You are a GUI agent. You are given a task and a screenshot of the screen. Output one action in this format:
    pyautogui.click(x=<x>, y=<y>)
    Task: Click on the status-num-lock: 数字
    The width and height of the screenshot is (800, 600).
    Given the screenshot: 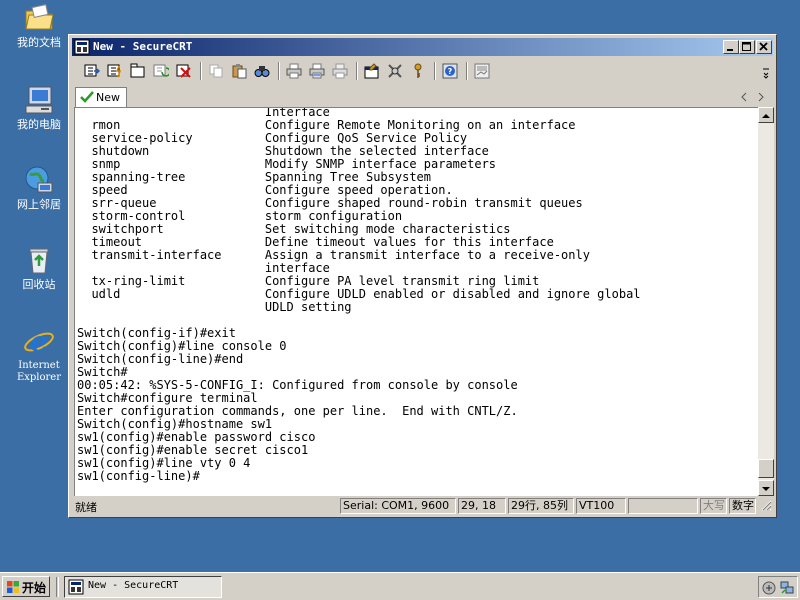 What is the action you would take?
    pyautogui.click(x=742, y=506)
    